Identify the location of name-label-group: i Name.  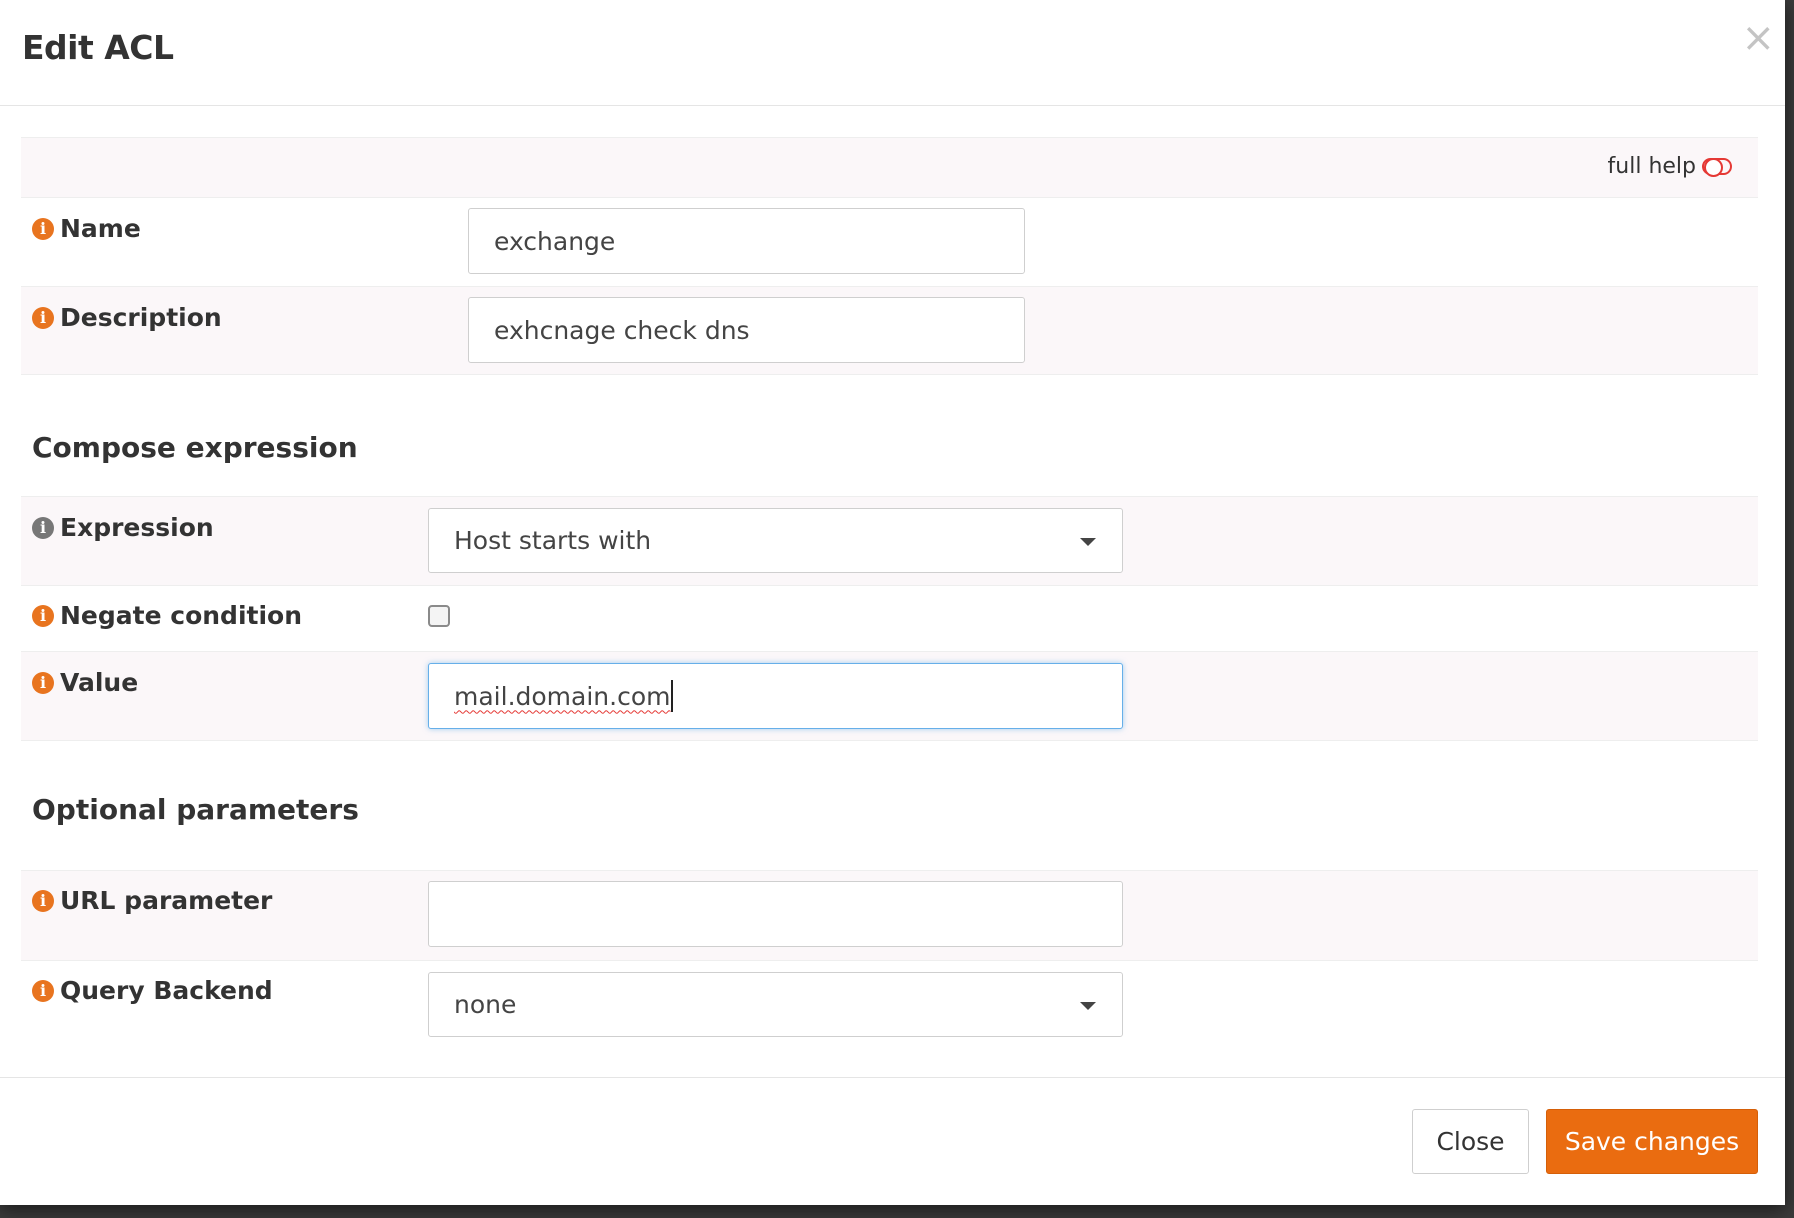
(86, 228).